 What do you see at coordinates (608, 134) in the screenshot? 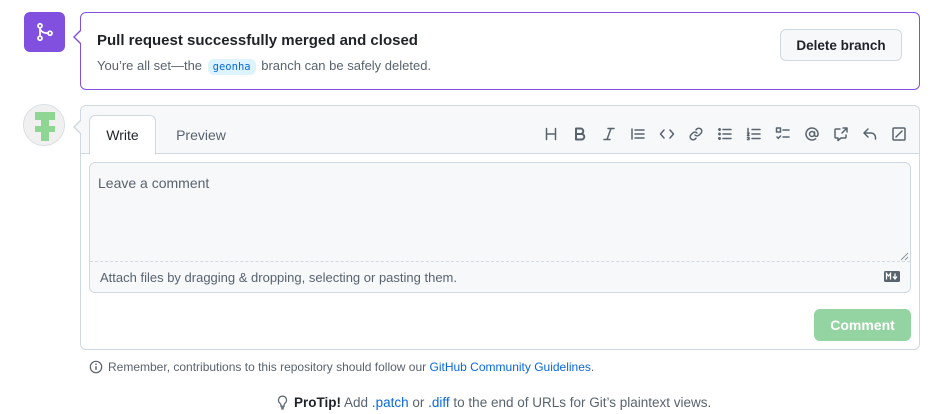
I see `italic-icon` at bounding box center [608, 134].